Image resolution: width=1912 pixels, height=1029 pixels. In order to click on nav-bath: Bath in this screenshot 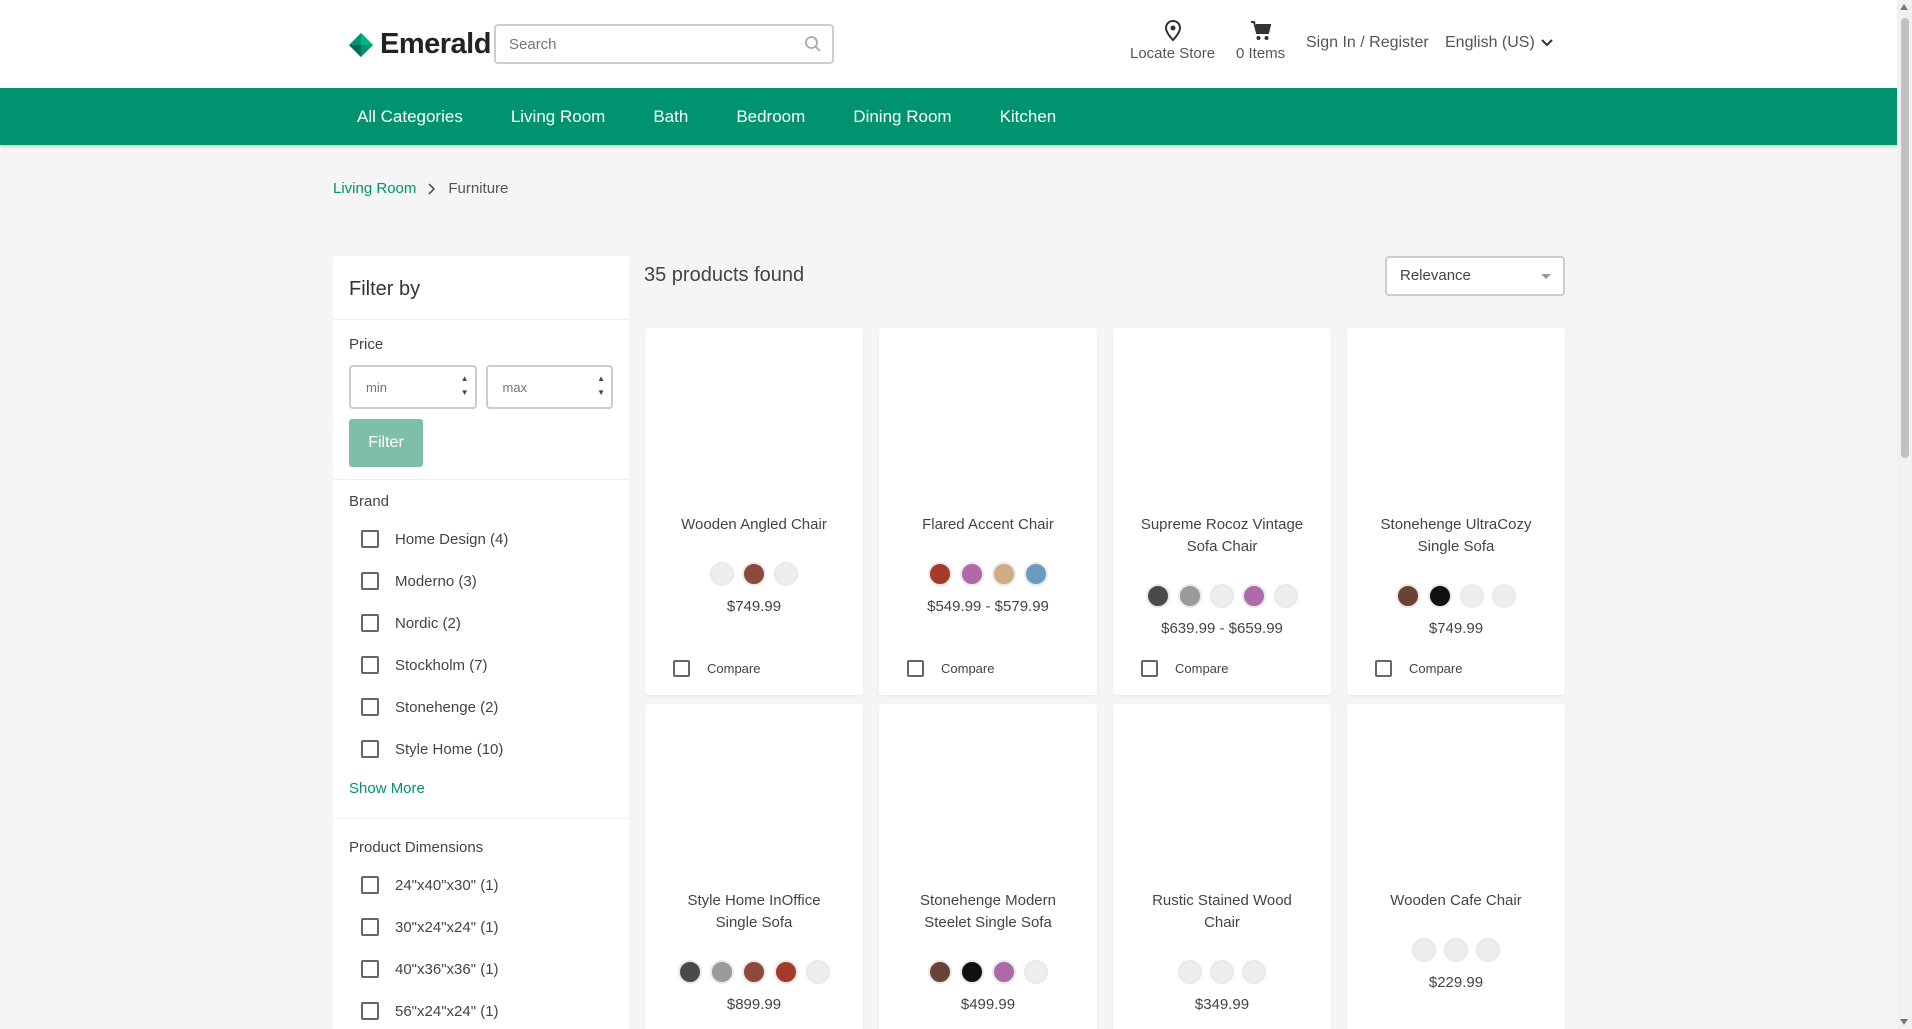, I will do `click(670, 116)`.